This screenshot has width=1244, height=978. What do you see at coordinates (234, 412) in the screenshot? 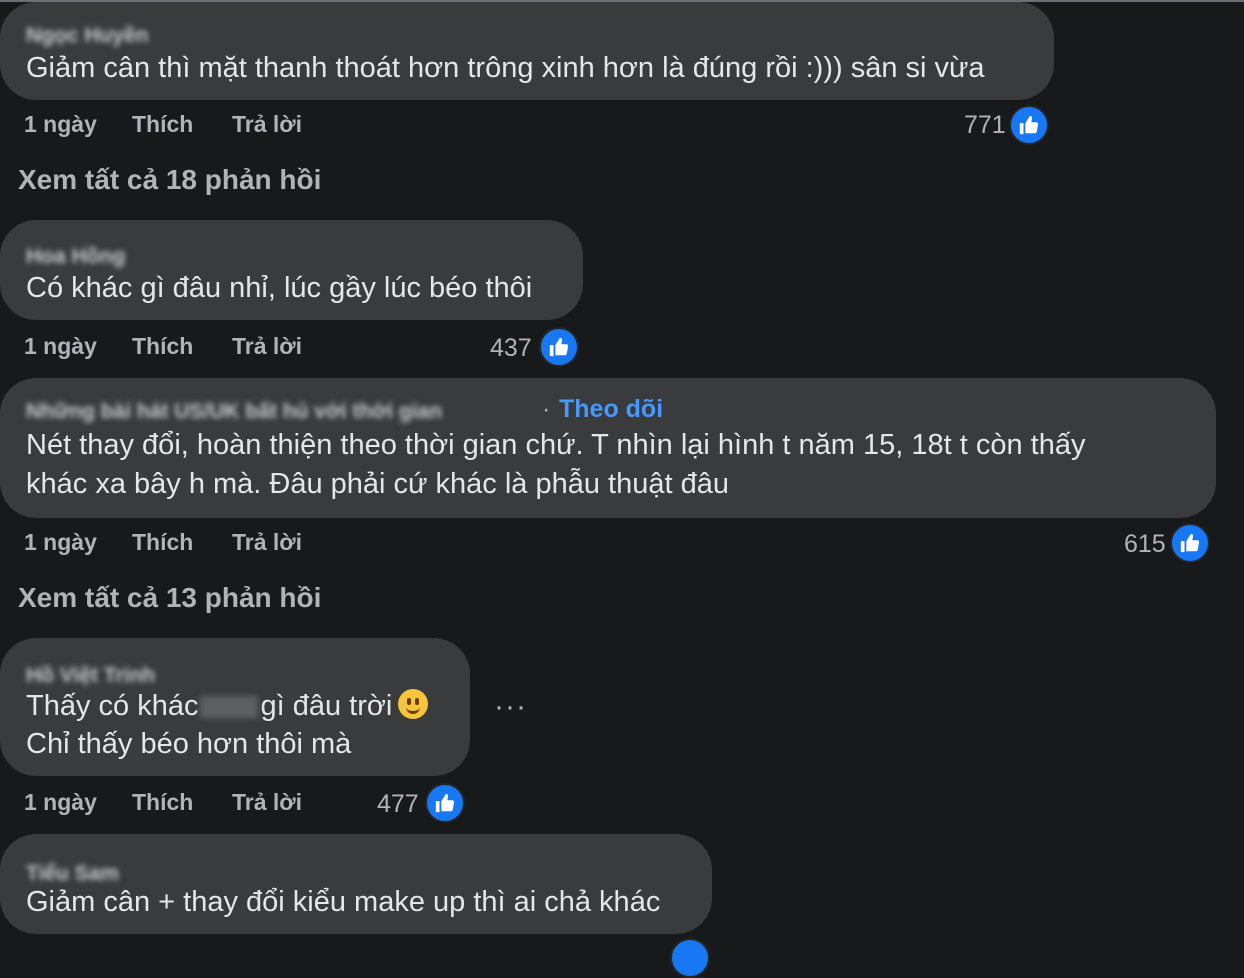
I see `comment-author: Những bài hát US/UK bất hủ với thời gian` at bounding box center [234, 412].